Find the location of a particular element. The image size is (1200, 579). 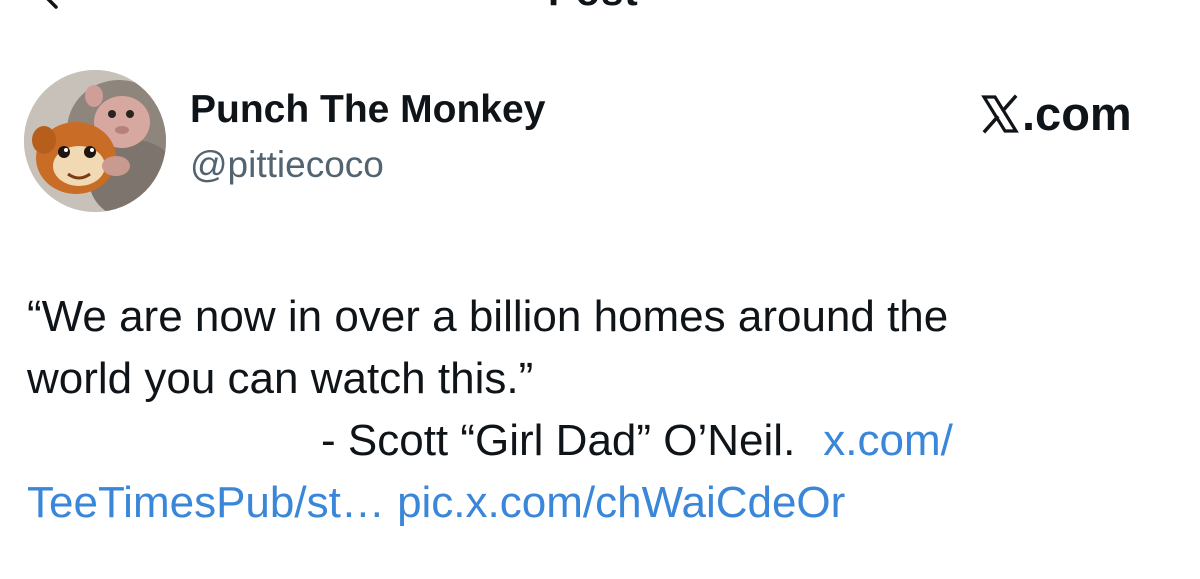

tweet-line-4: TeeTimesPub/st… pic.x.com/chWaiCdeOr is located at coordinates (602, 503).